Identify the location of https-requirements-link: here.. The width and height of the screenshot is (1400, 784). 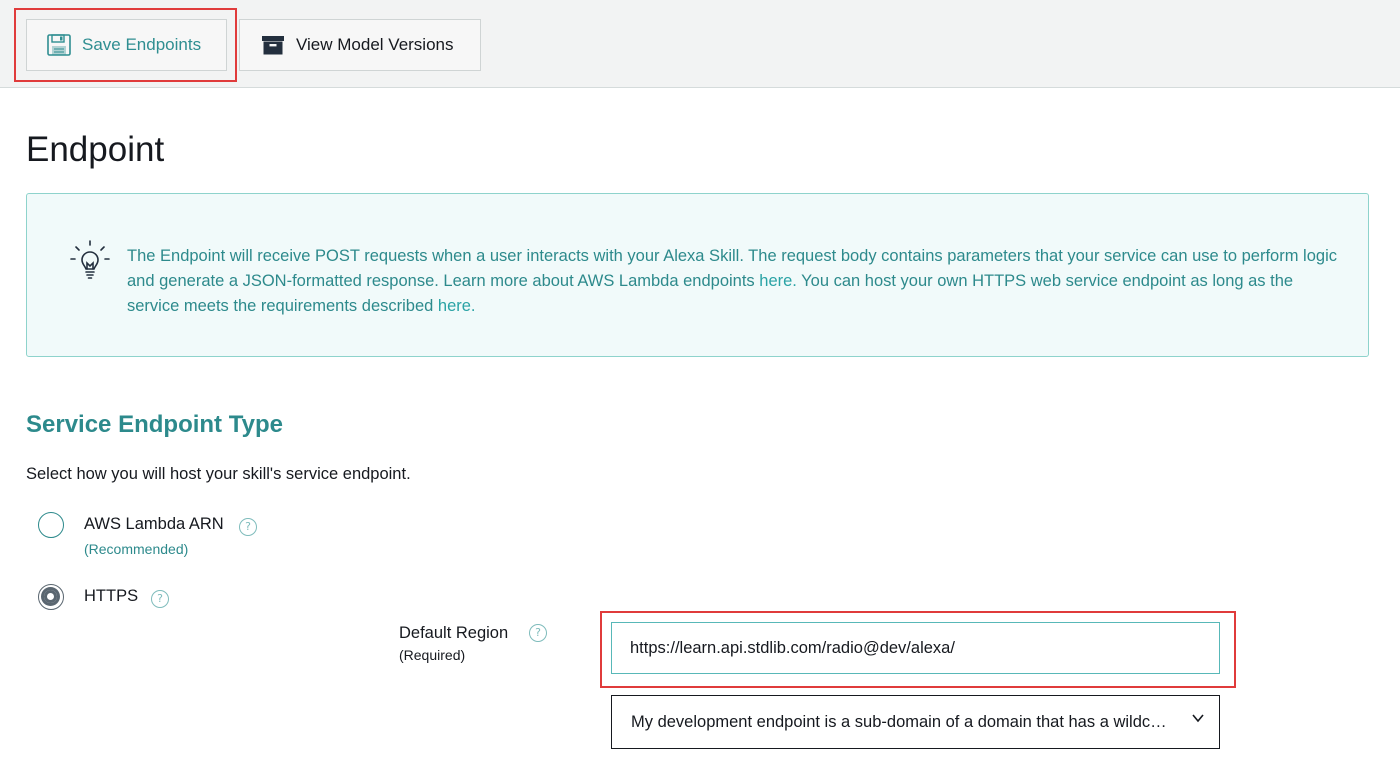
(457, 306).